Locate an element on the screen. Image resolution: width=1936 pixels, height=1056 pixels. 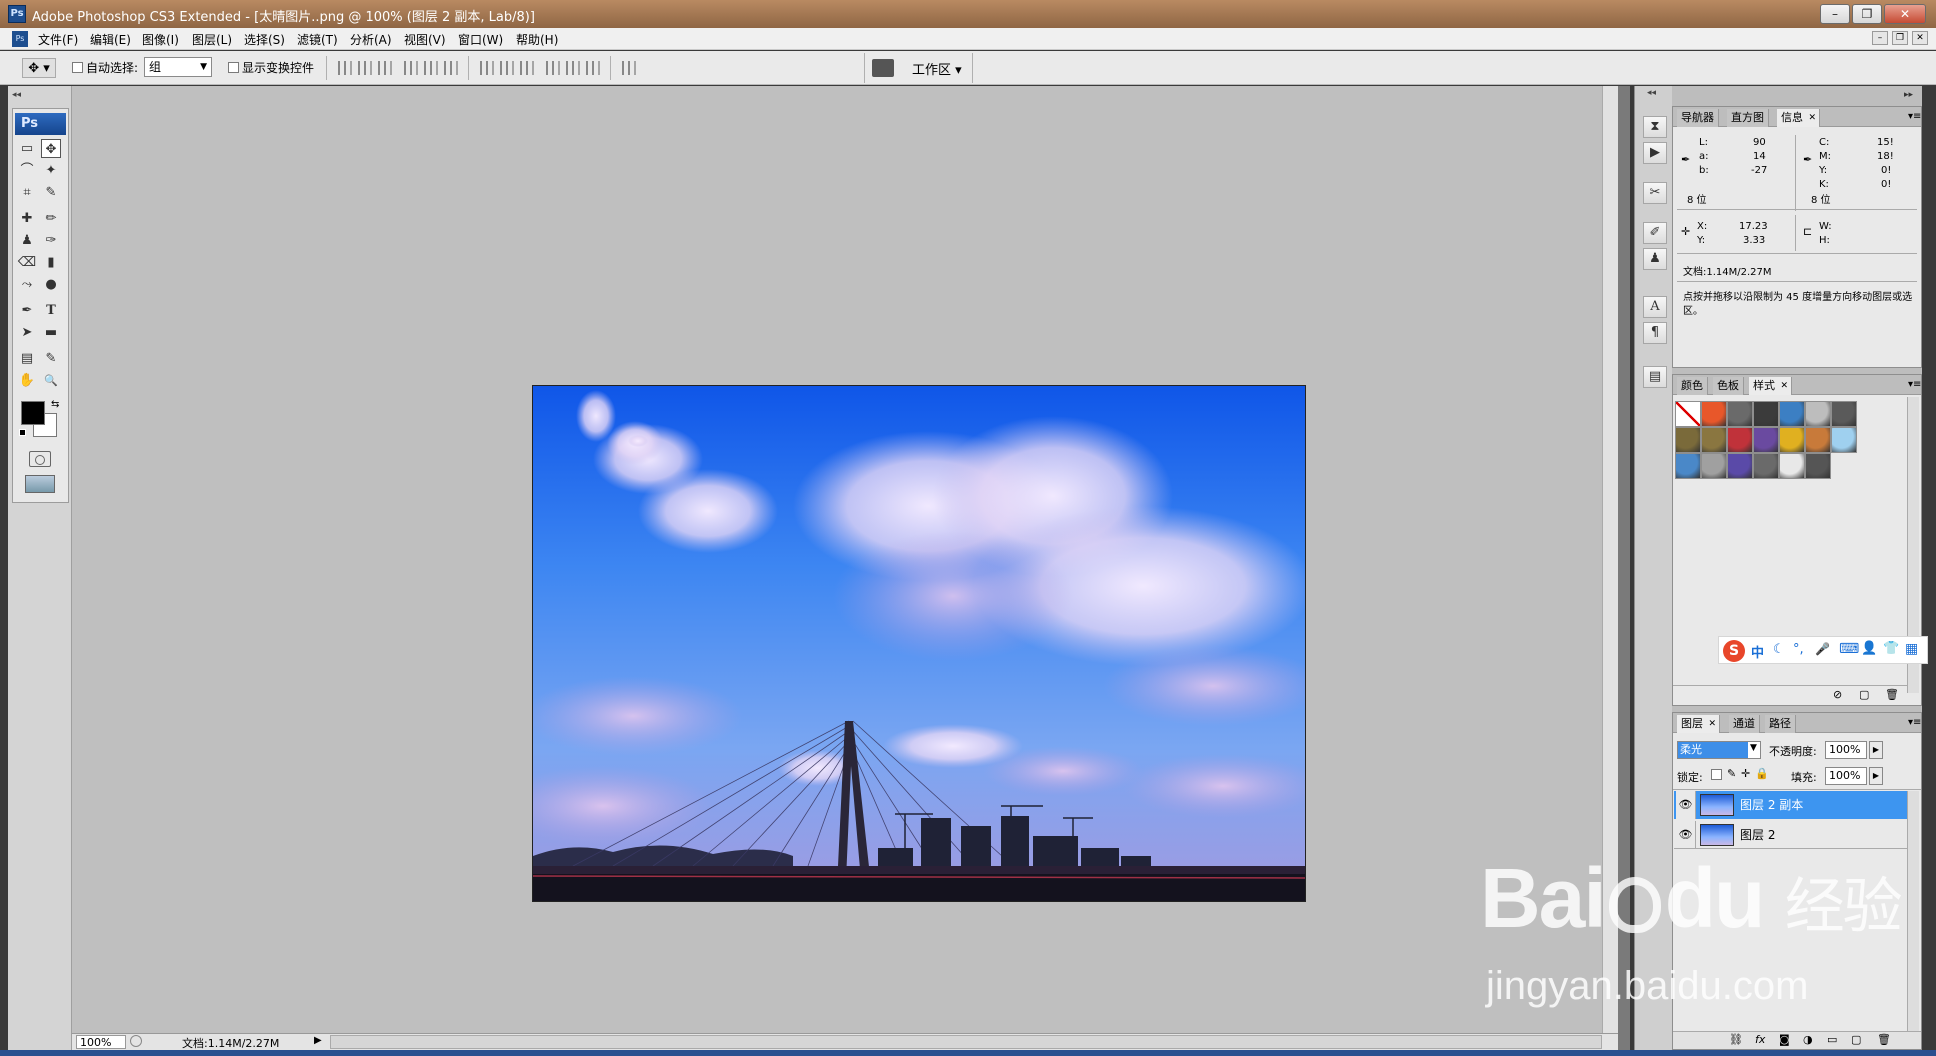
tab-styles: 样式 ✕ is located at coordinates (1770, 386).